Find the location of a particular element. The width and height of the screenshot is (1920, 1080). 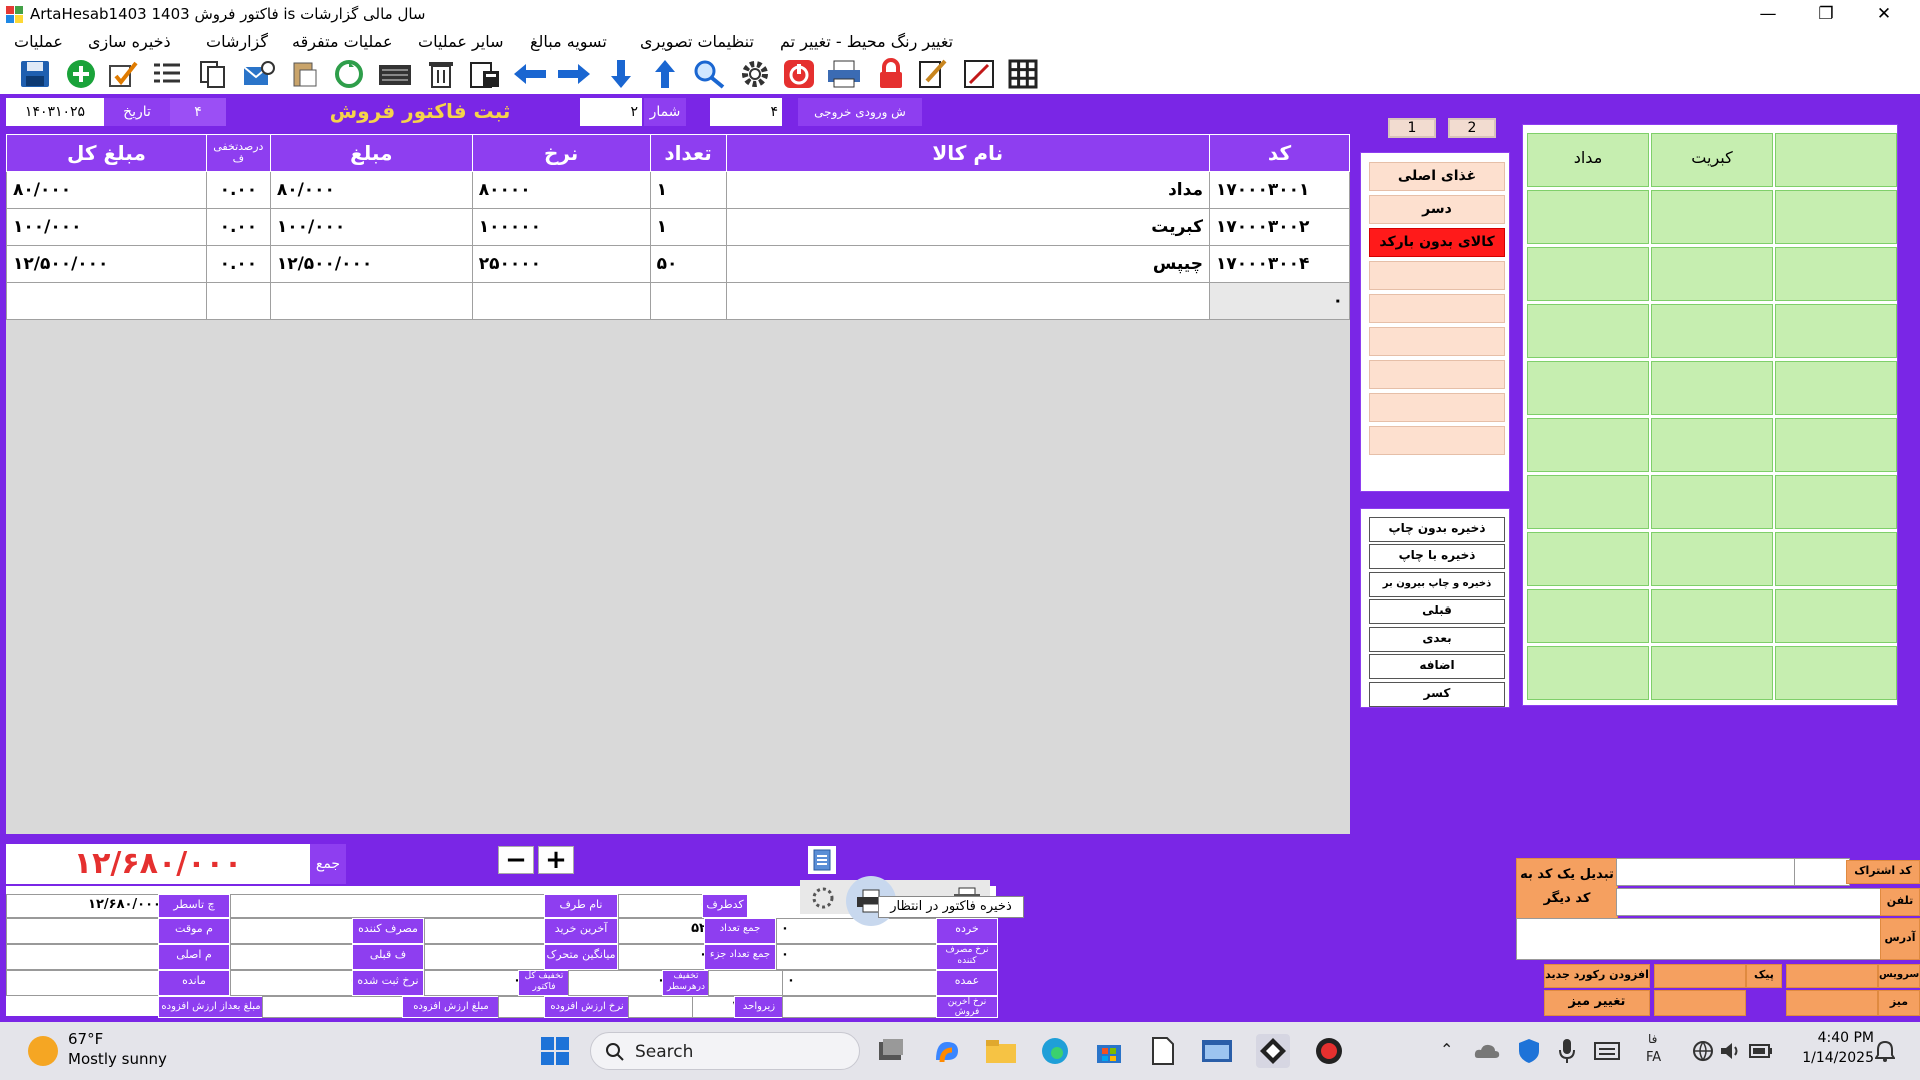

original-field is located at coordinates (84, 957).